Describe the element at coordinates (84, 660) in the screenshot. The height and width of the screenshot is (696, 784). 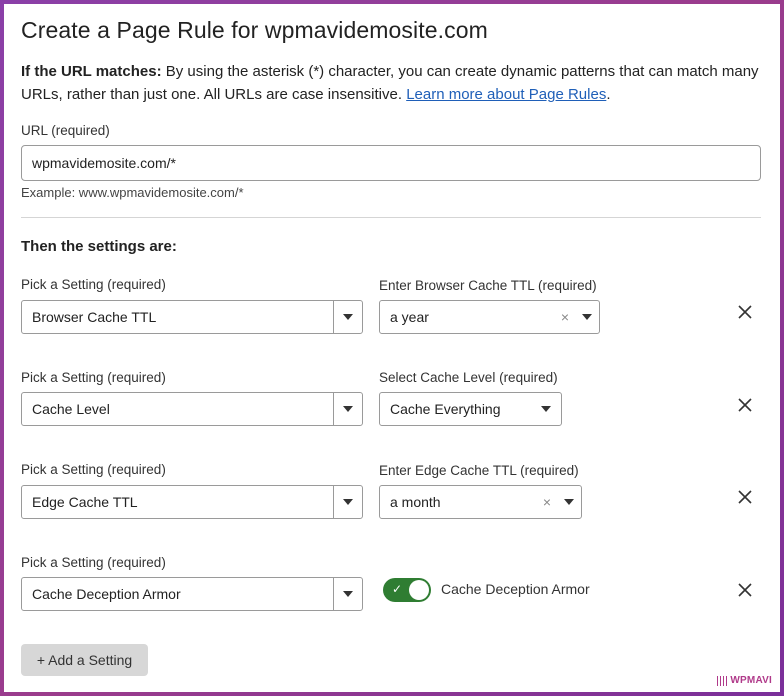
I see `add-setting-button: + Add a Setting` at that location.